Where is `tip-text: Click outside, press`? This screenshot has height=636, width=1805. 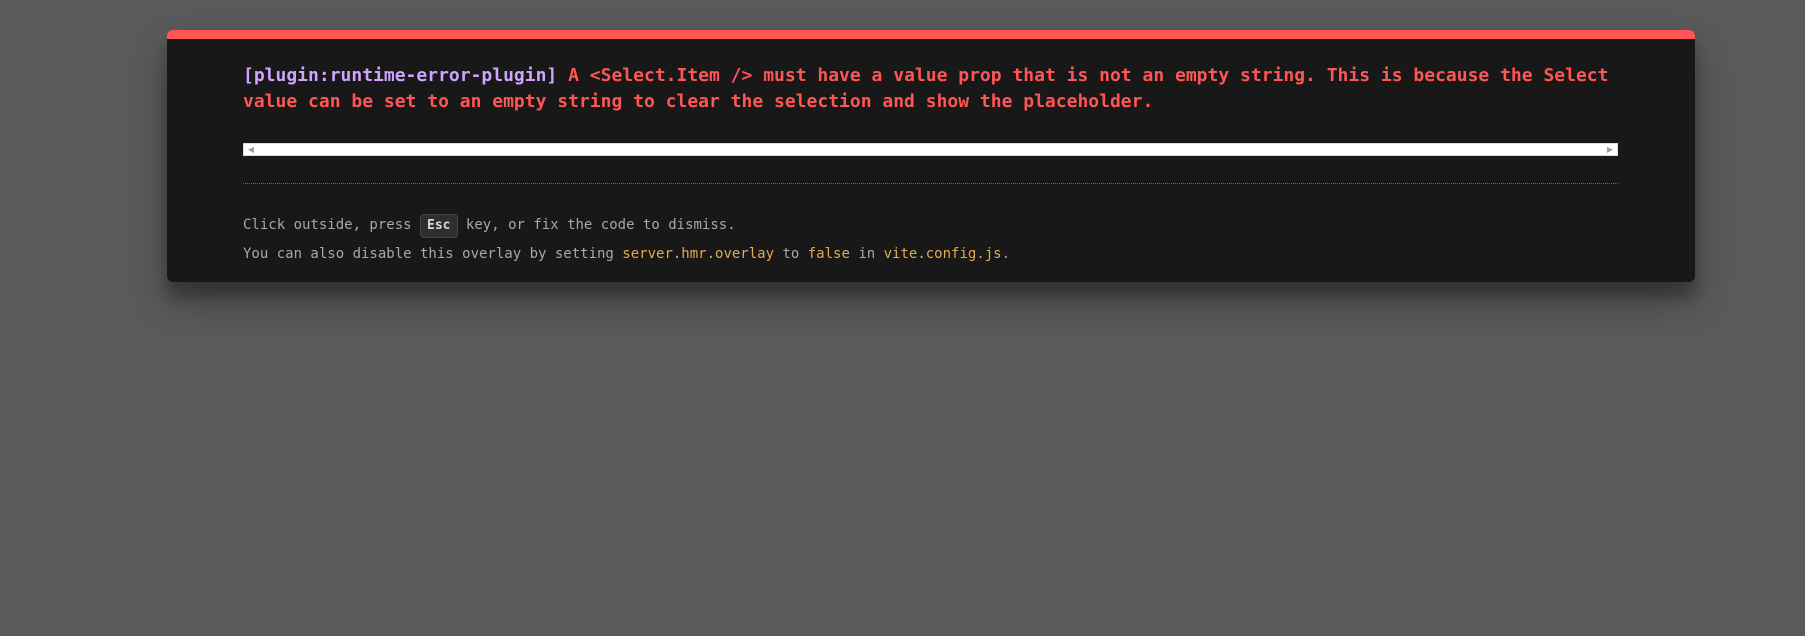
tip-text: Click outside, press is located at coordinates (332, 225).